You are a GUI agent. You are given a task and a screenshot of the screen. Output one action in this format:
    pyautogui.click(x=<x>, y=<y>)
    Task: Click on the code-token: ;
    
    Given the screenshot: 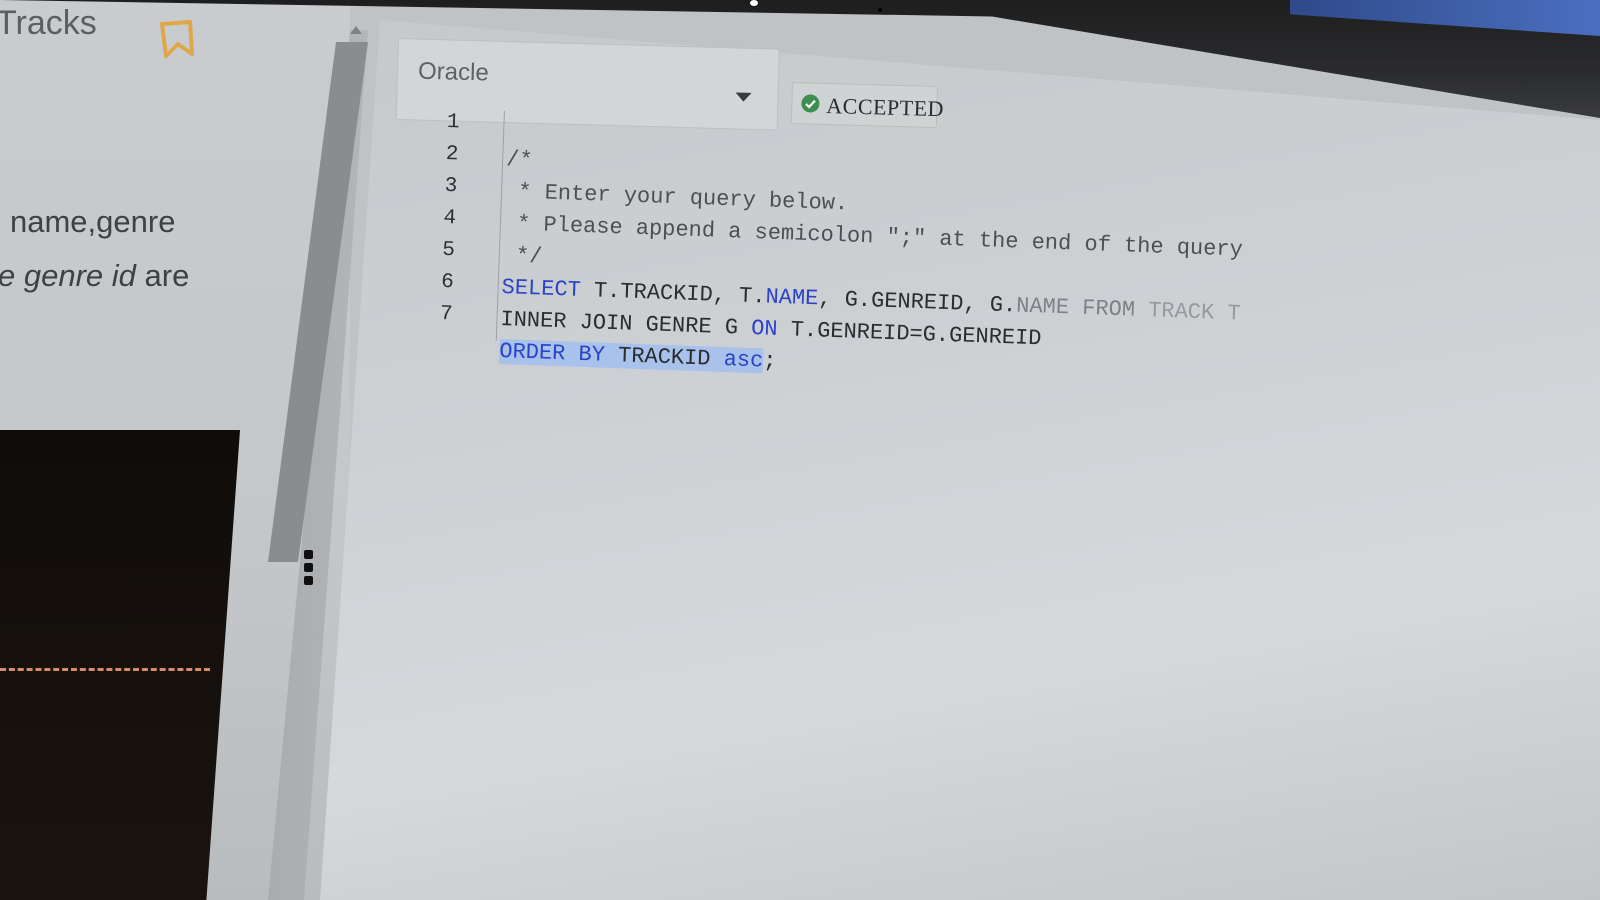 What is the action you would take?
    pyautogui.click(x=769, y=361)
    